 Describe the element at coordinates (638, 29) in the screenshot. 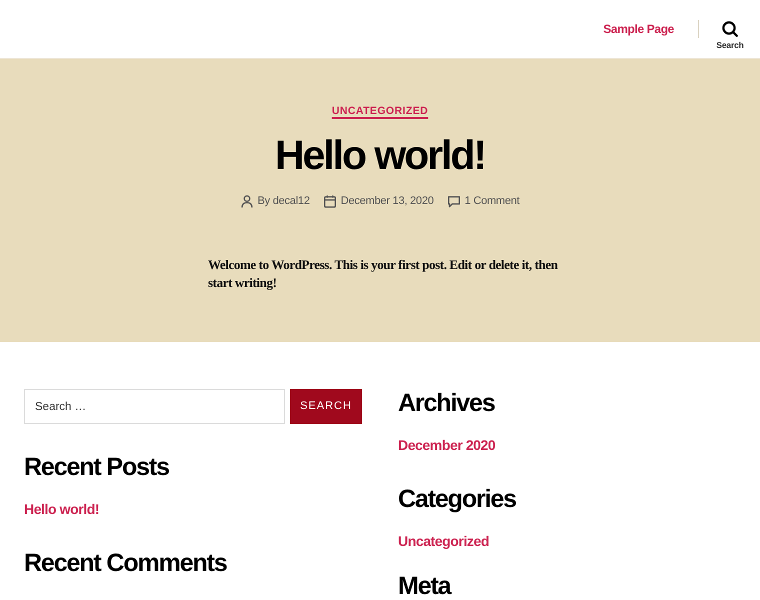

I see `nav-link: Sample Page` at that location.